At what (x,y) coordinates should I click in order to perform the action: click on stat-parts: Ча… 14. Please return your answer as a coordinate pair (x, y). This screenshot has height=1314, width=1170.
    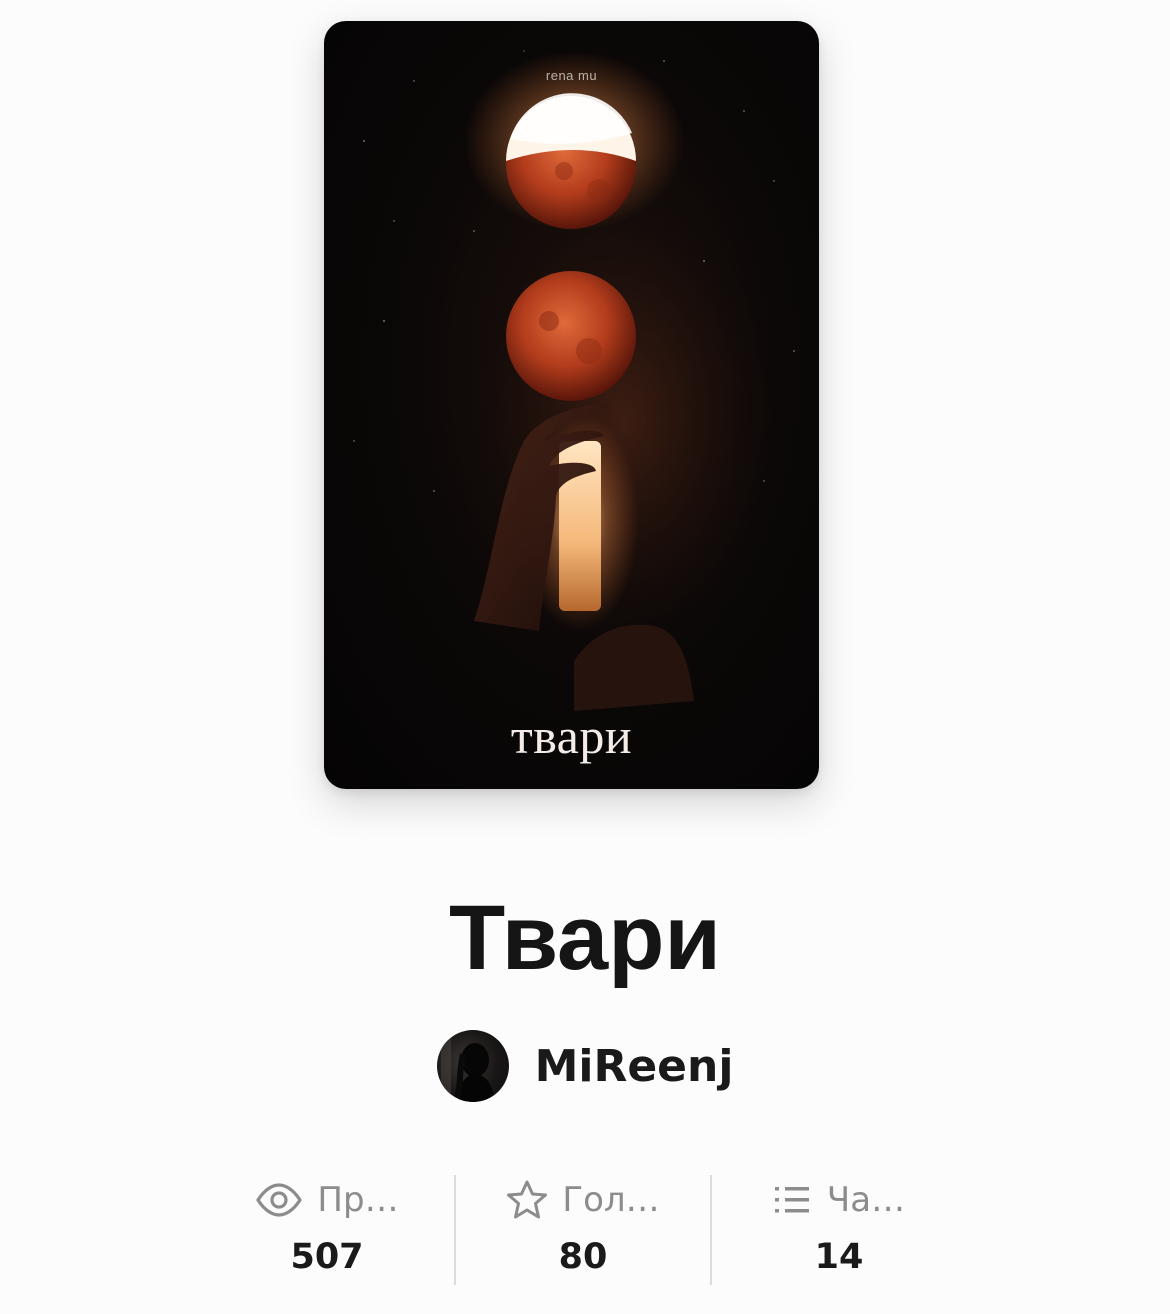
    Looking at the image, I should click on (838, 1230).